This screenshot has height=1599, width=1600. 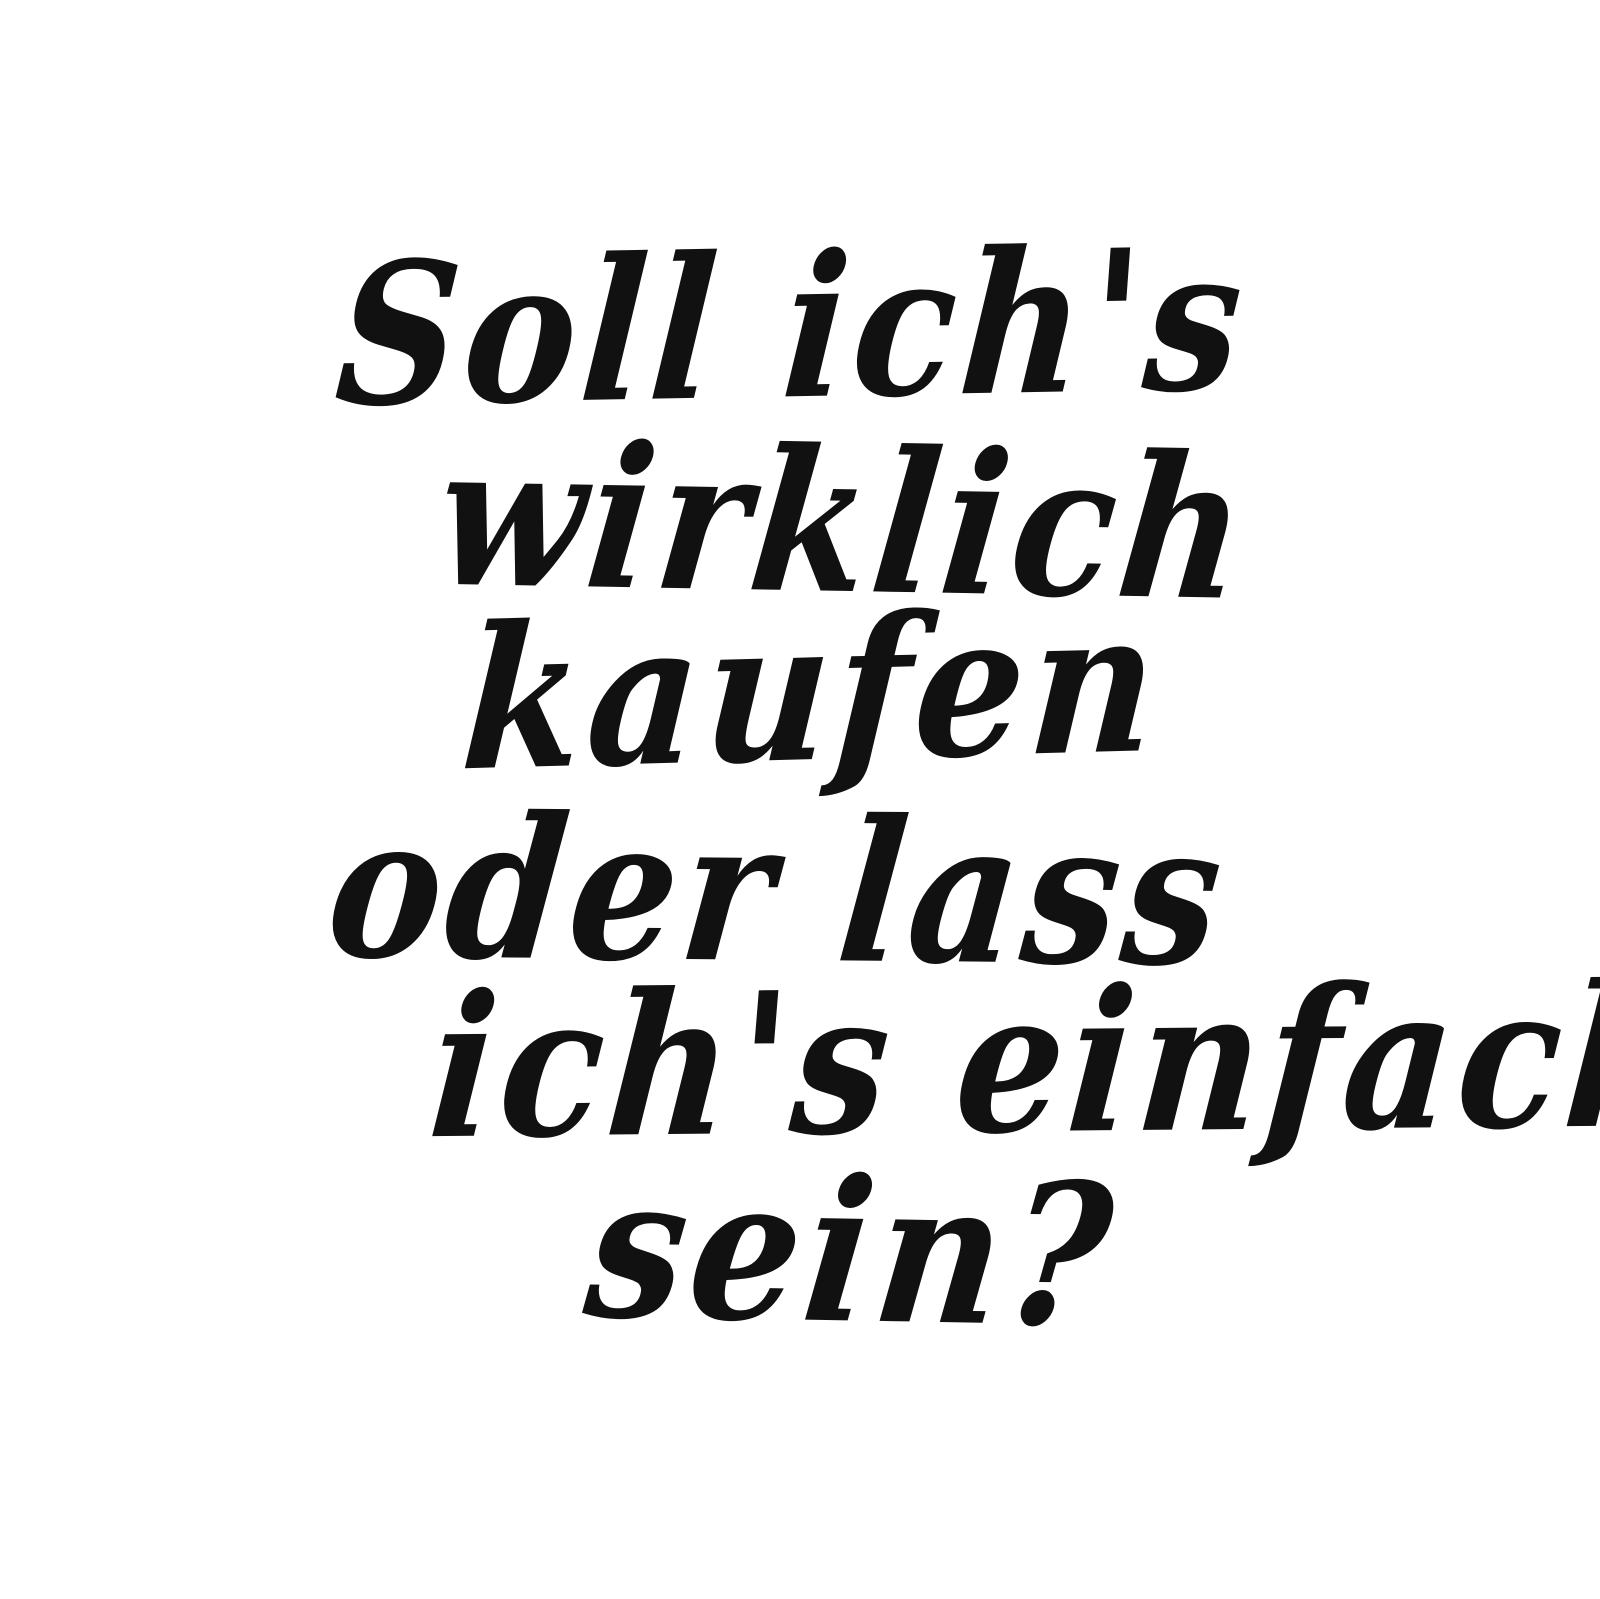 What do you see at coordinates (812, 691) in the screenshot?
I see `quote-line-3: kaufen` at bounding box center [812, 691].